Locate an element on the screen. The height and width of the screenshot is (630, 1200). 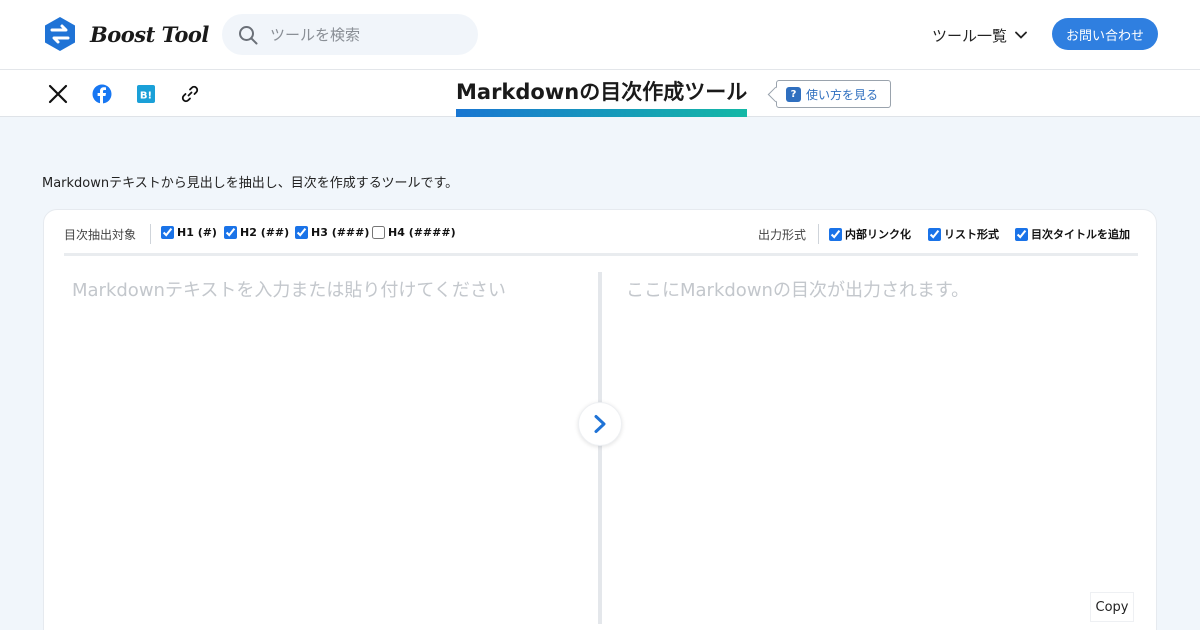
list-format-label: リスト形式 is located at coordinates (971, 234).